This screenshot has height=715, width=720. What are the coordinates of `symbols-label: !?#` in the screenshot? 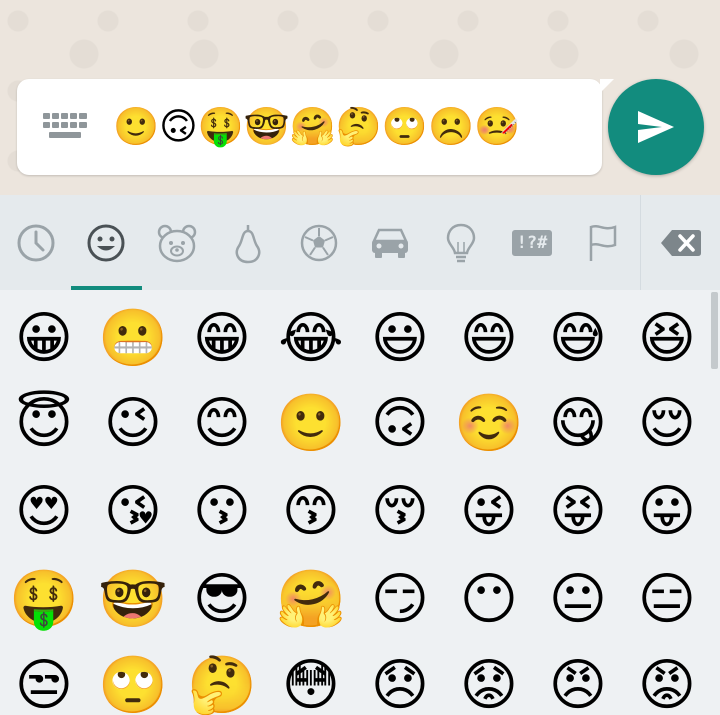 It's located at (532, 242).